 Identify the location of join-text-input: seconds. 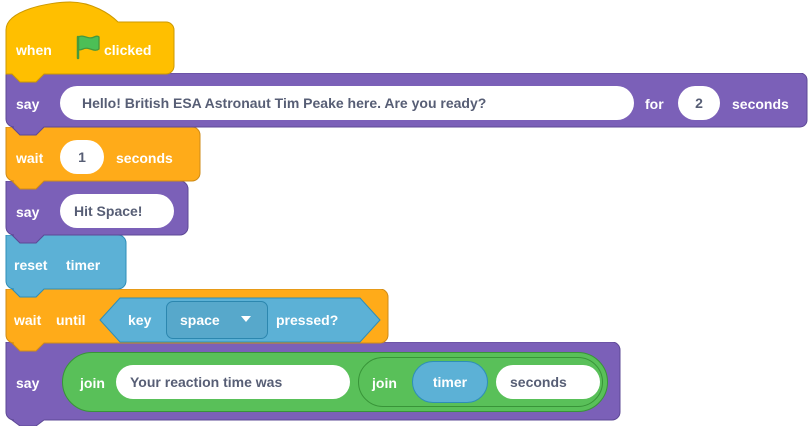
(548, 382).